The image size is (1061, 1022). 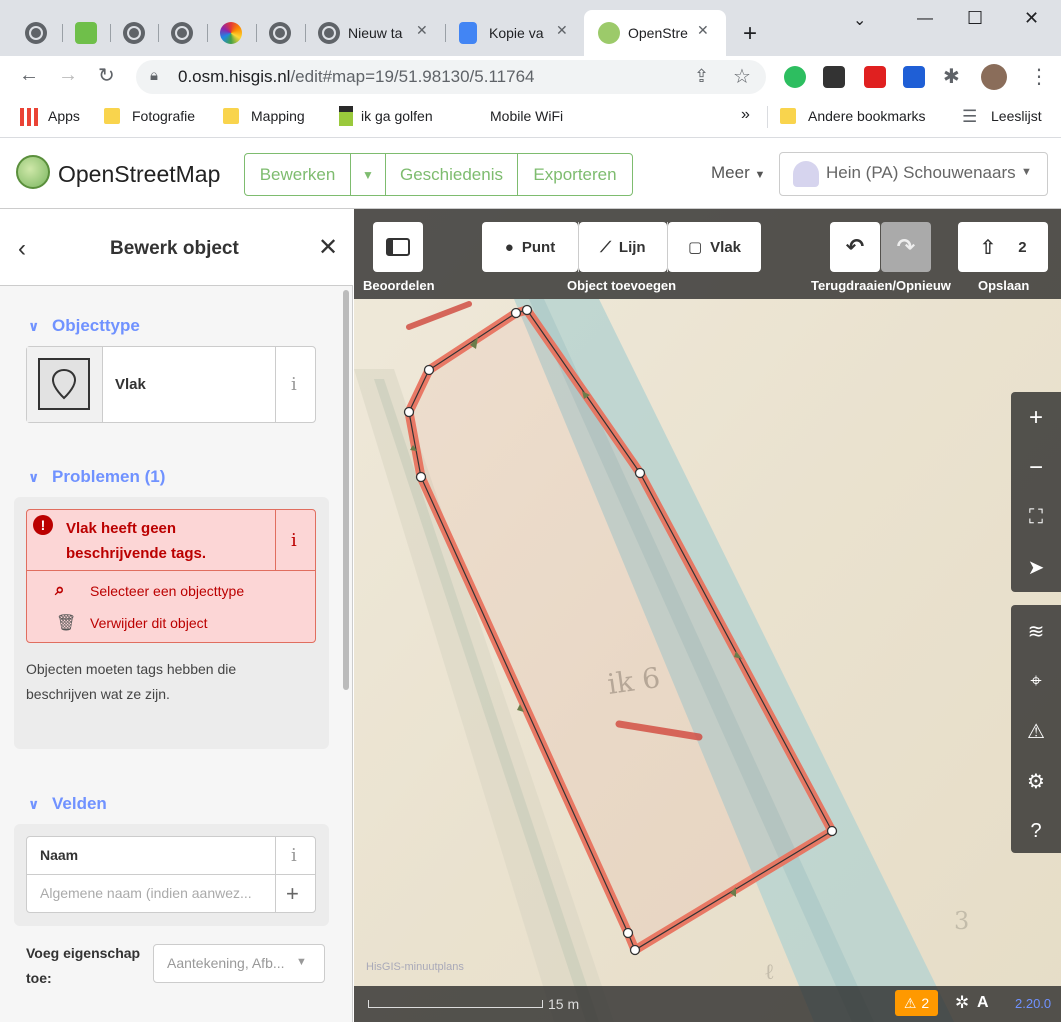 I want to click on language-icon: A, so click(x=983, y=1003).